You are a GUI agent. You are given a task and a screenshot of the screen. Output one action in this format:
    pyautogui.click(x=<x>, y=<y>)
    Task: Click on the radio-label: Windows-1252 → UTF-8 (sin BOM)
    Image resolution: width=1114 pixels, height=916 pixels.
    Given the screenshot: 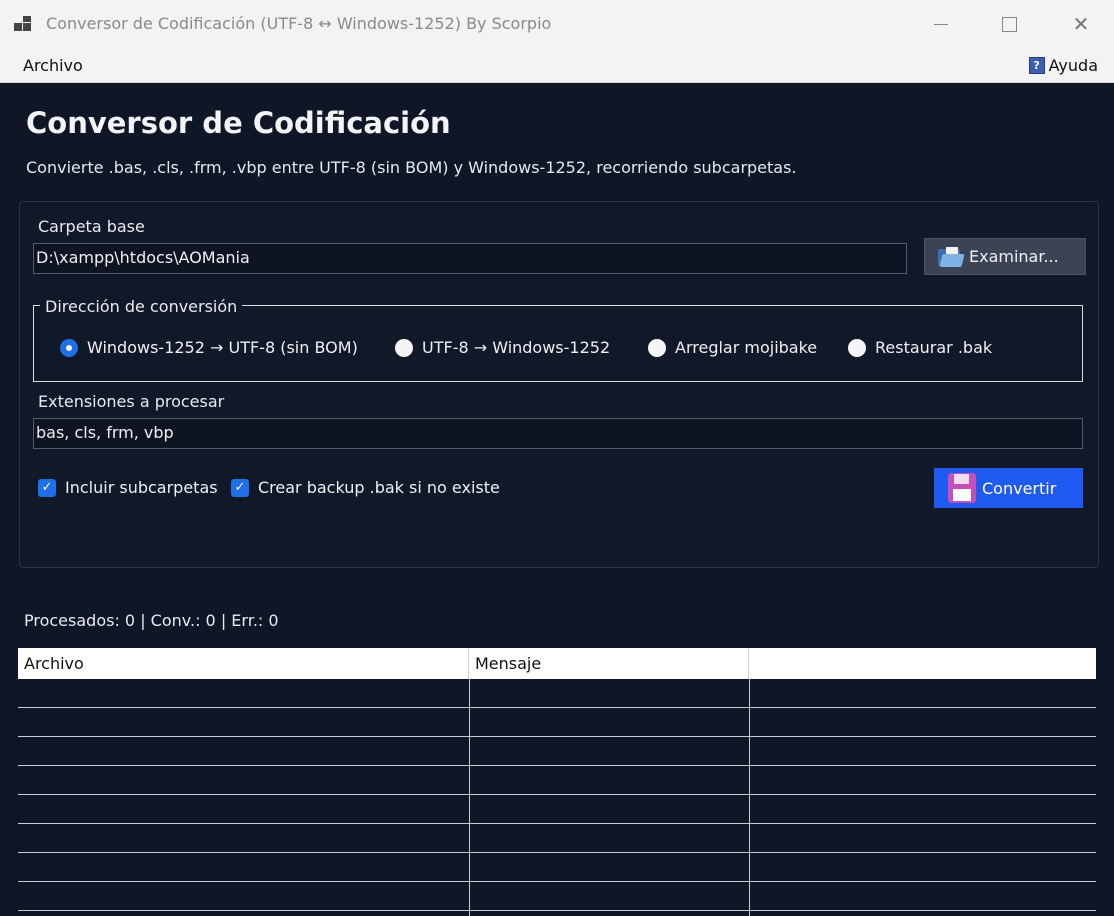 What is the action you would take?
    pyautogui.click(x=222, y=347)
    